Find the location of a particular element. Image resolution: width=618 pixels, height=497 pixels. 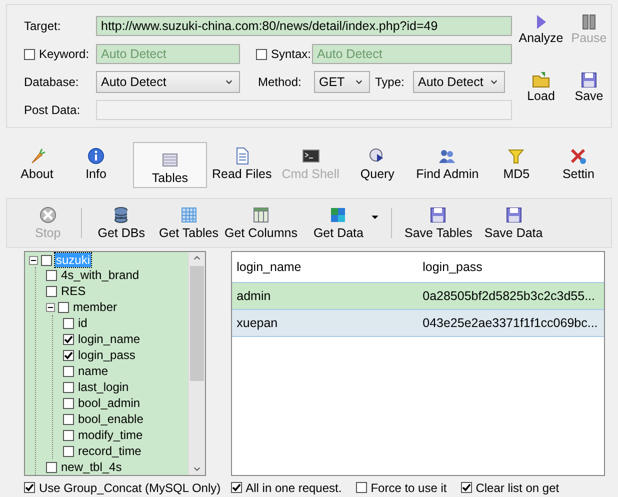

tree-item: 4s_with_brand is located at coordinates (100, 275).